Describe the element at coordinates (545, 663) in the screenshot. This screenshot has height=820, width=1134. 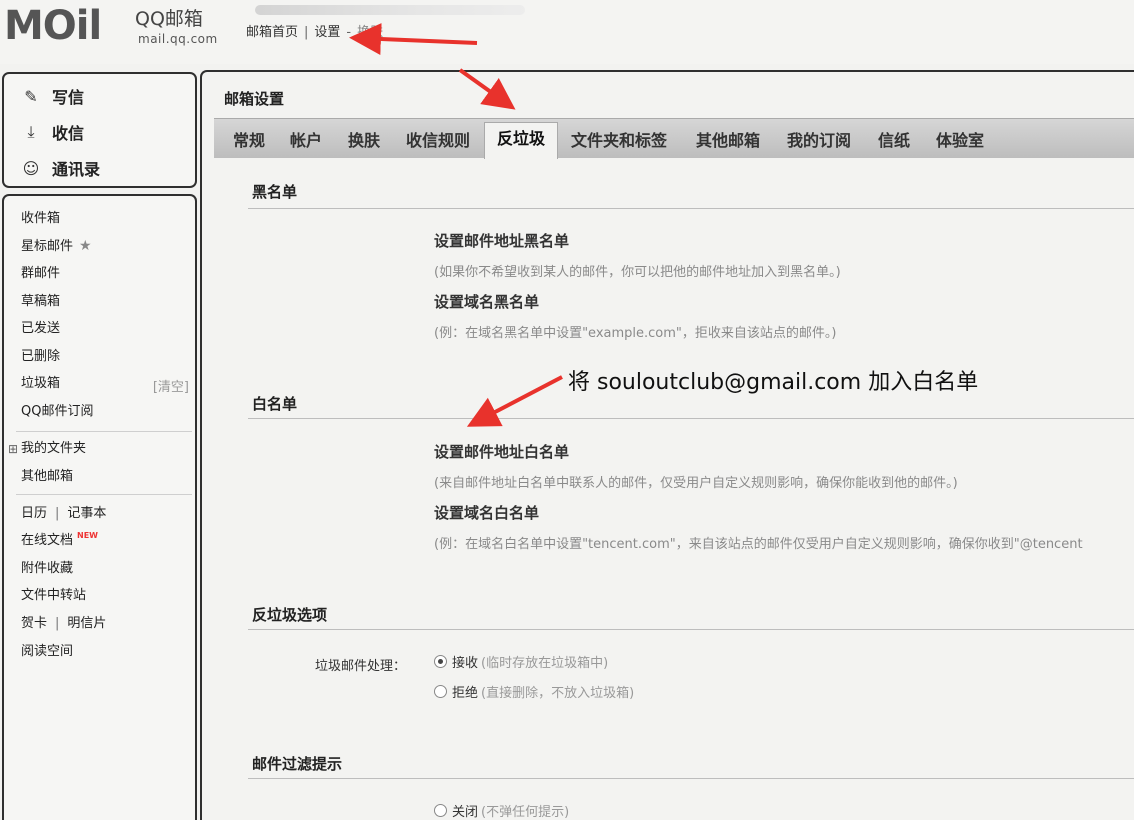
I see `accept-hint: (临时存放在垃圾箱中)` at that location.